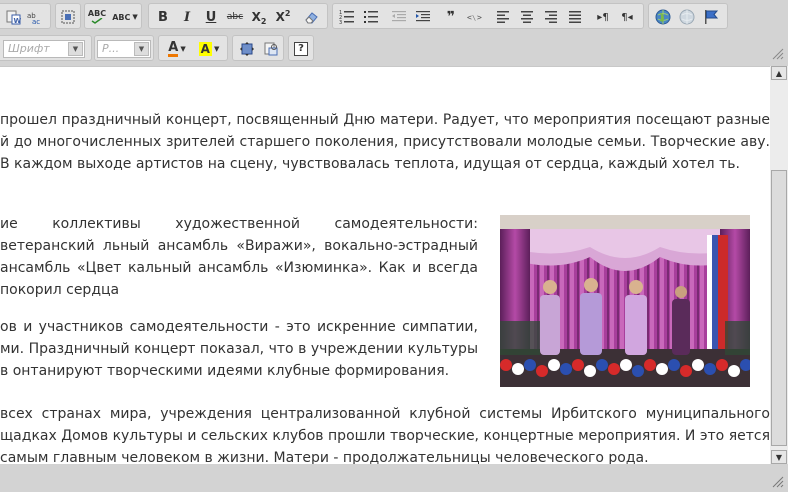 Image resolution: width=788 pixels, height=492 pixels. What do you see at coordinates (340, 22) in the screenshot?
I see `svg-text: 3` at bounding box center [340, 22].